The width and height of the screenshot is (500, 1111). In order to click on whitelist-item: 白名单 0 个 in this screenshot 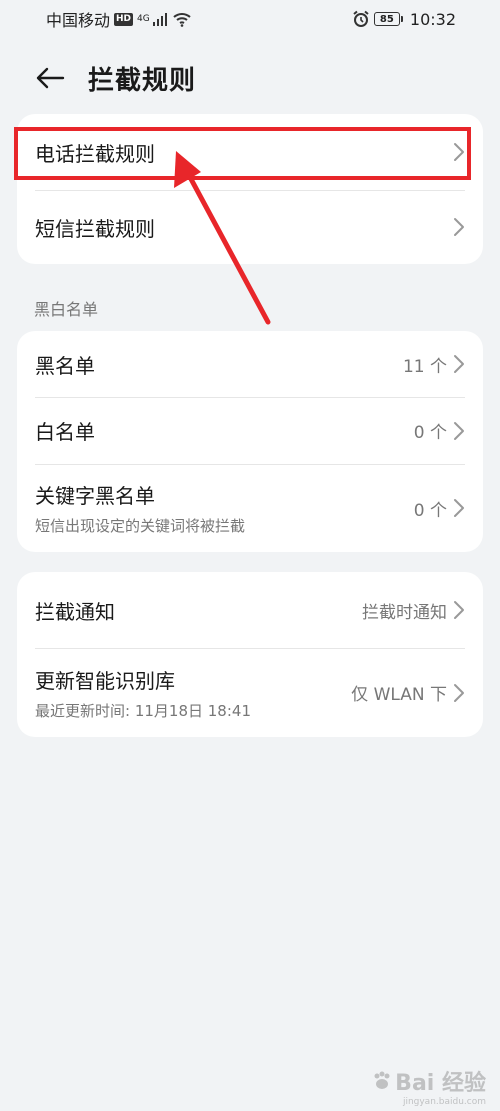, I will do `click(250, 430)`.